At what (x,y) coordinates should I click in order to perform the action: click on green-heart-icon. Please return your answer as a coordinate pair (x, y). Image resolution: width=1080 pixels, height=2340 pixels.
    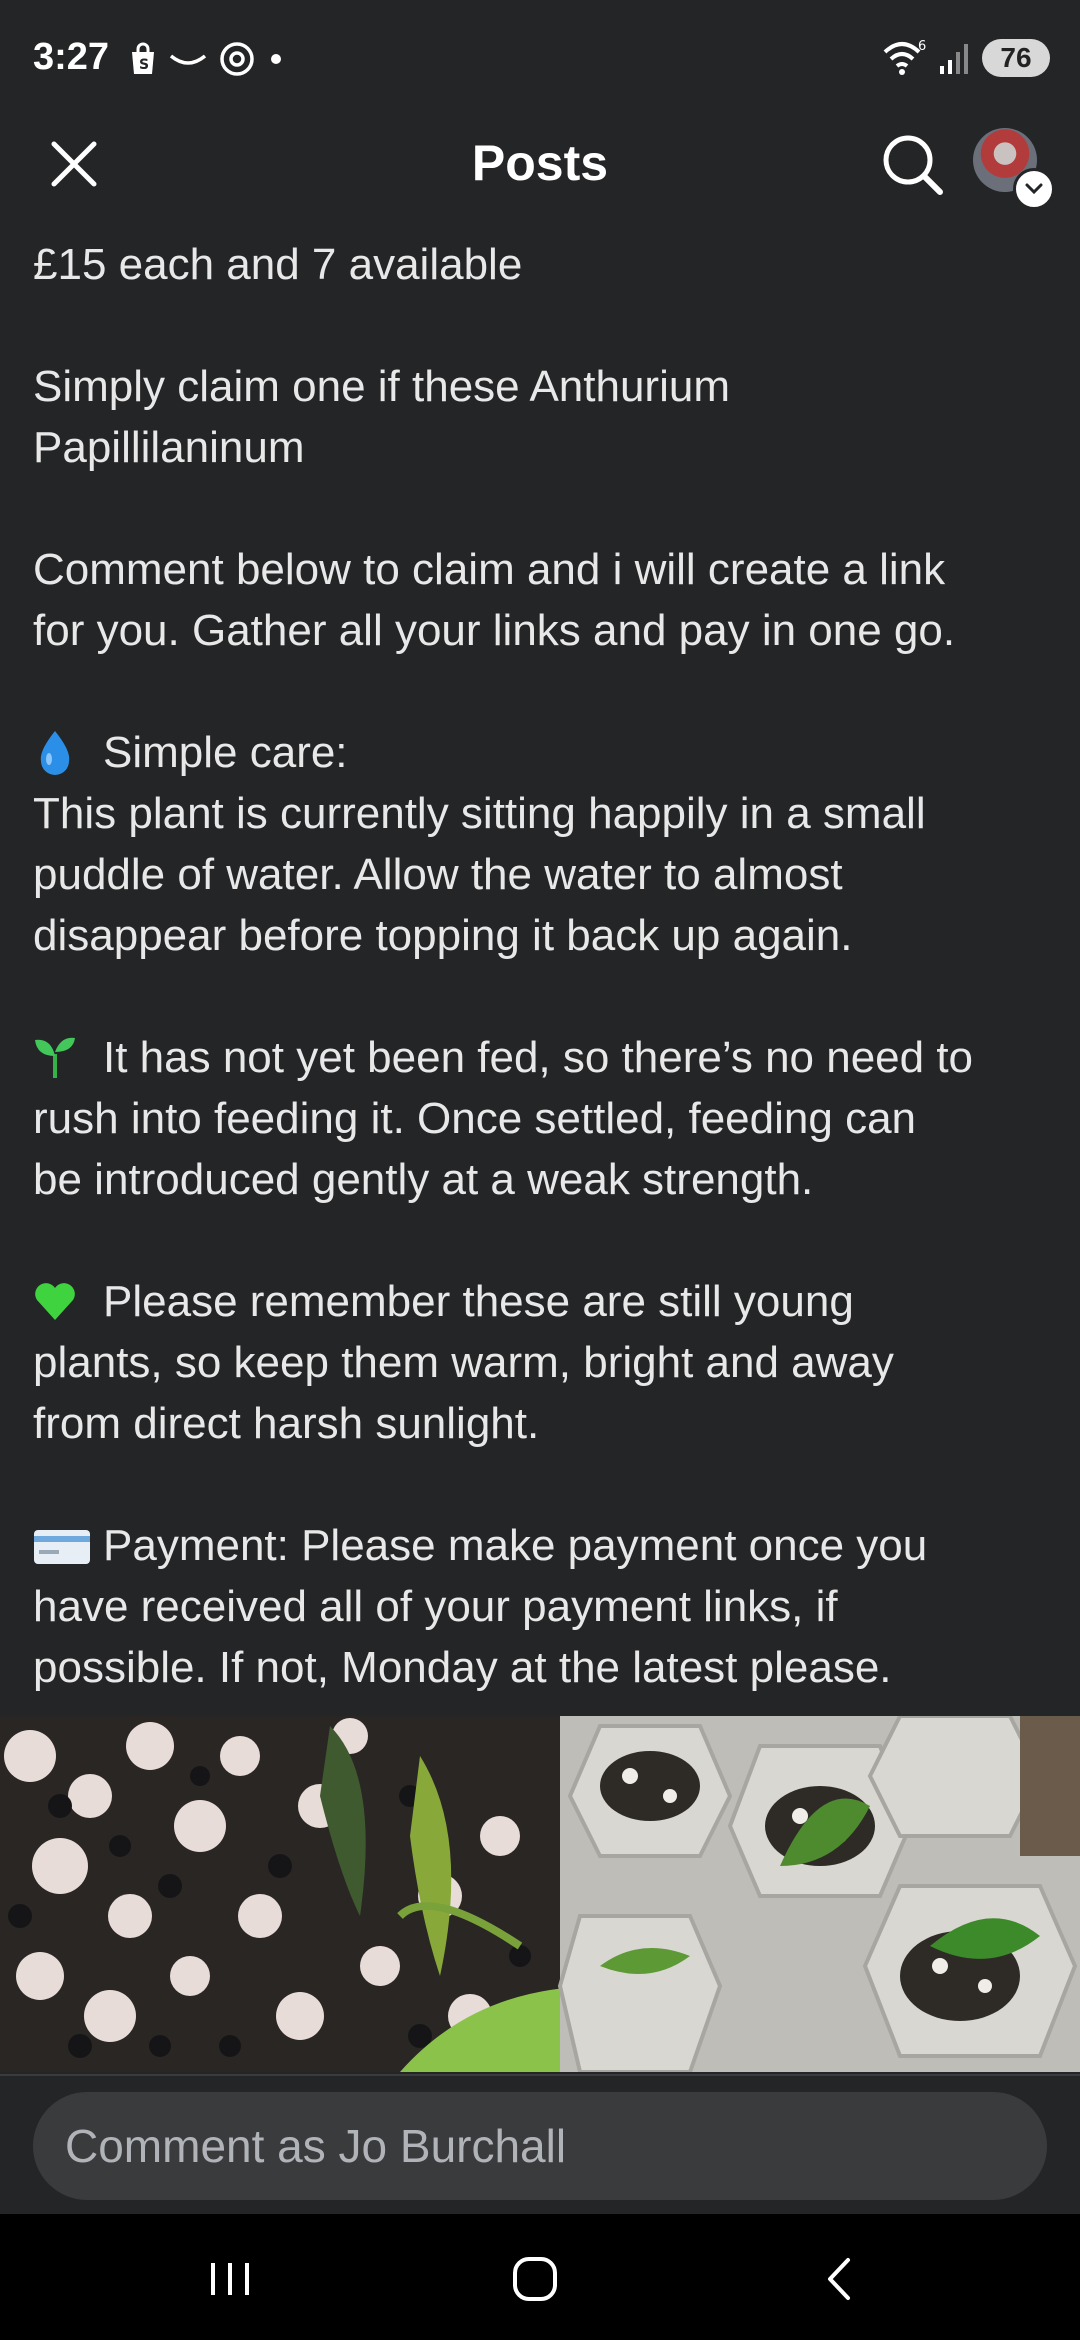
    Looking at the image, I should click on (55, 1301).